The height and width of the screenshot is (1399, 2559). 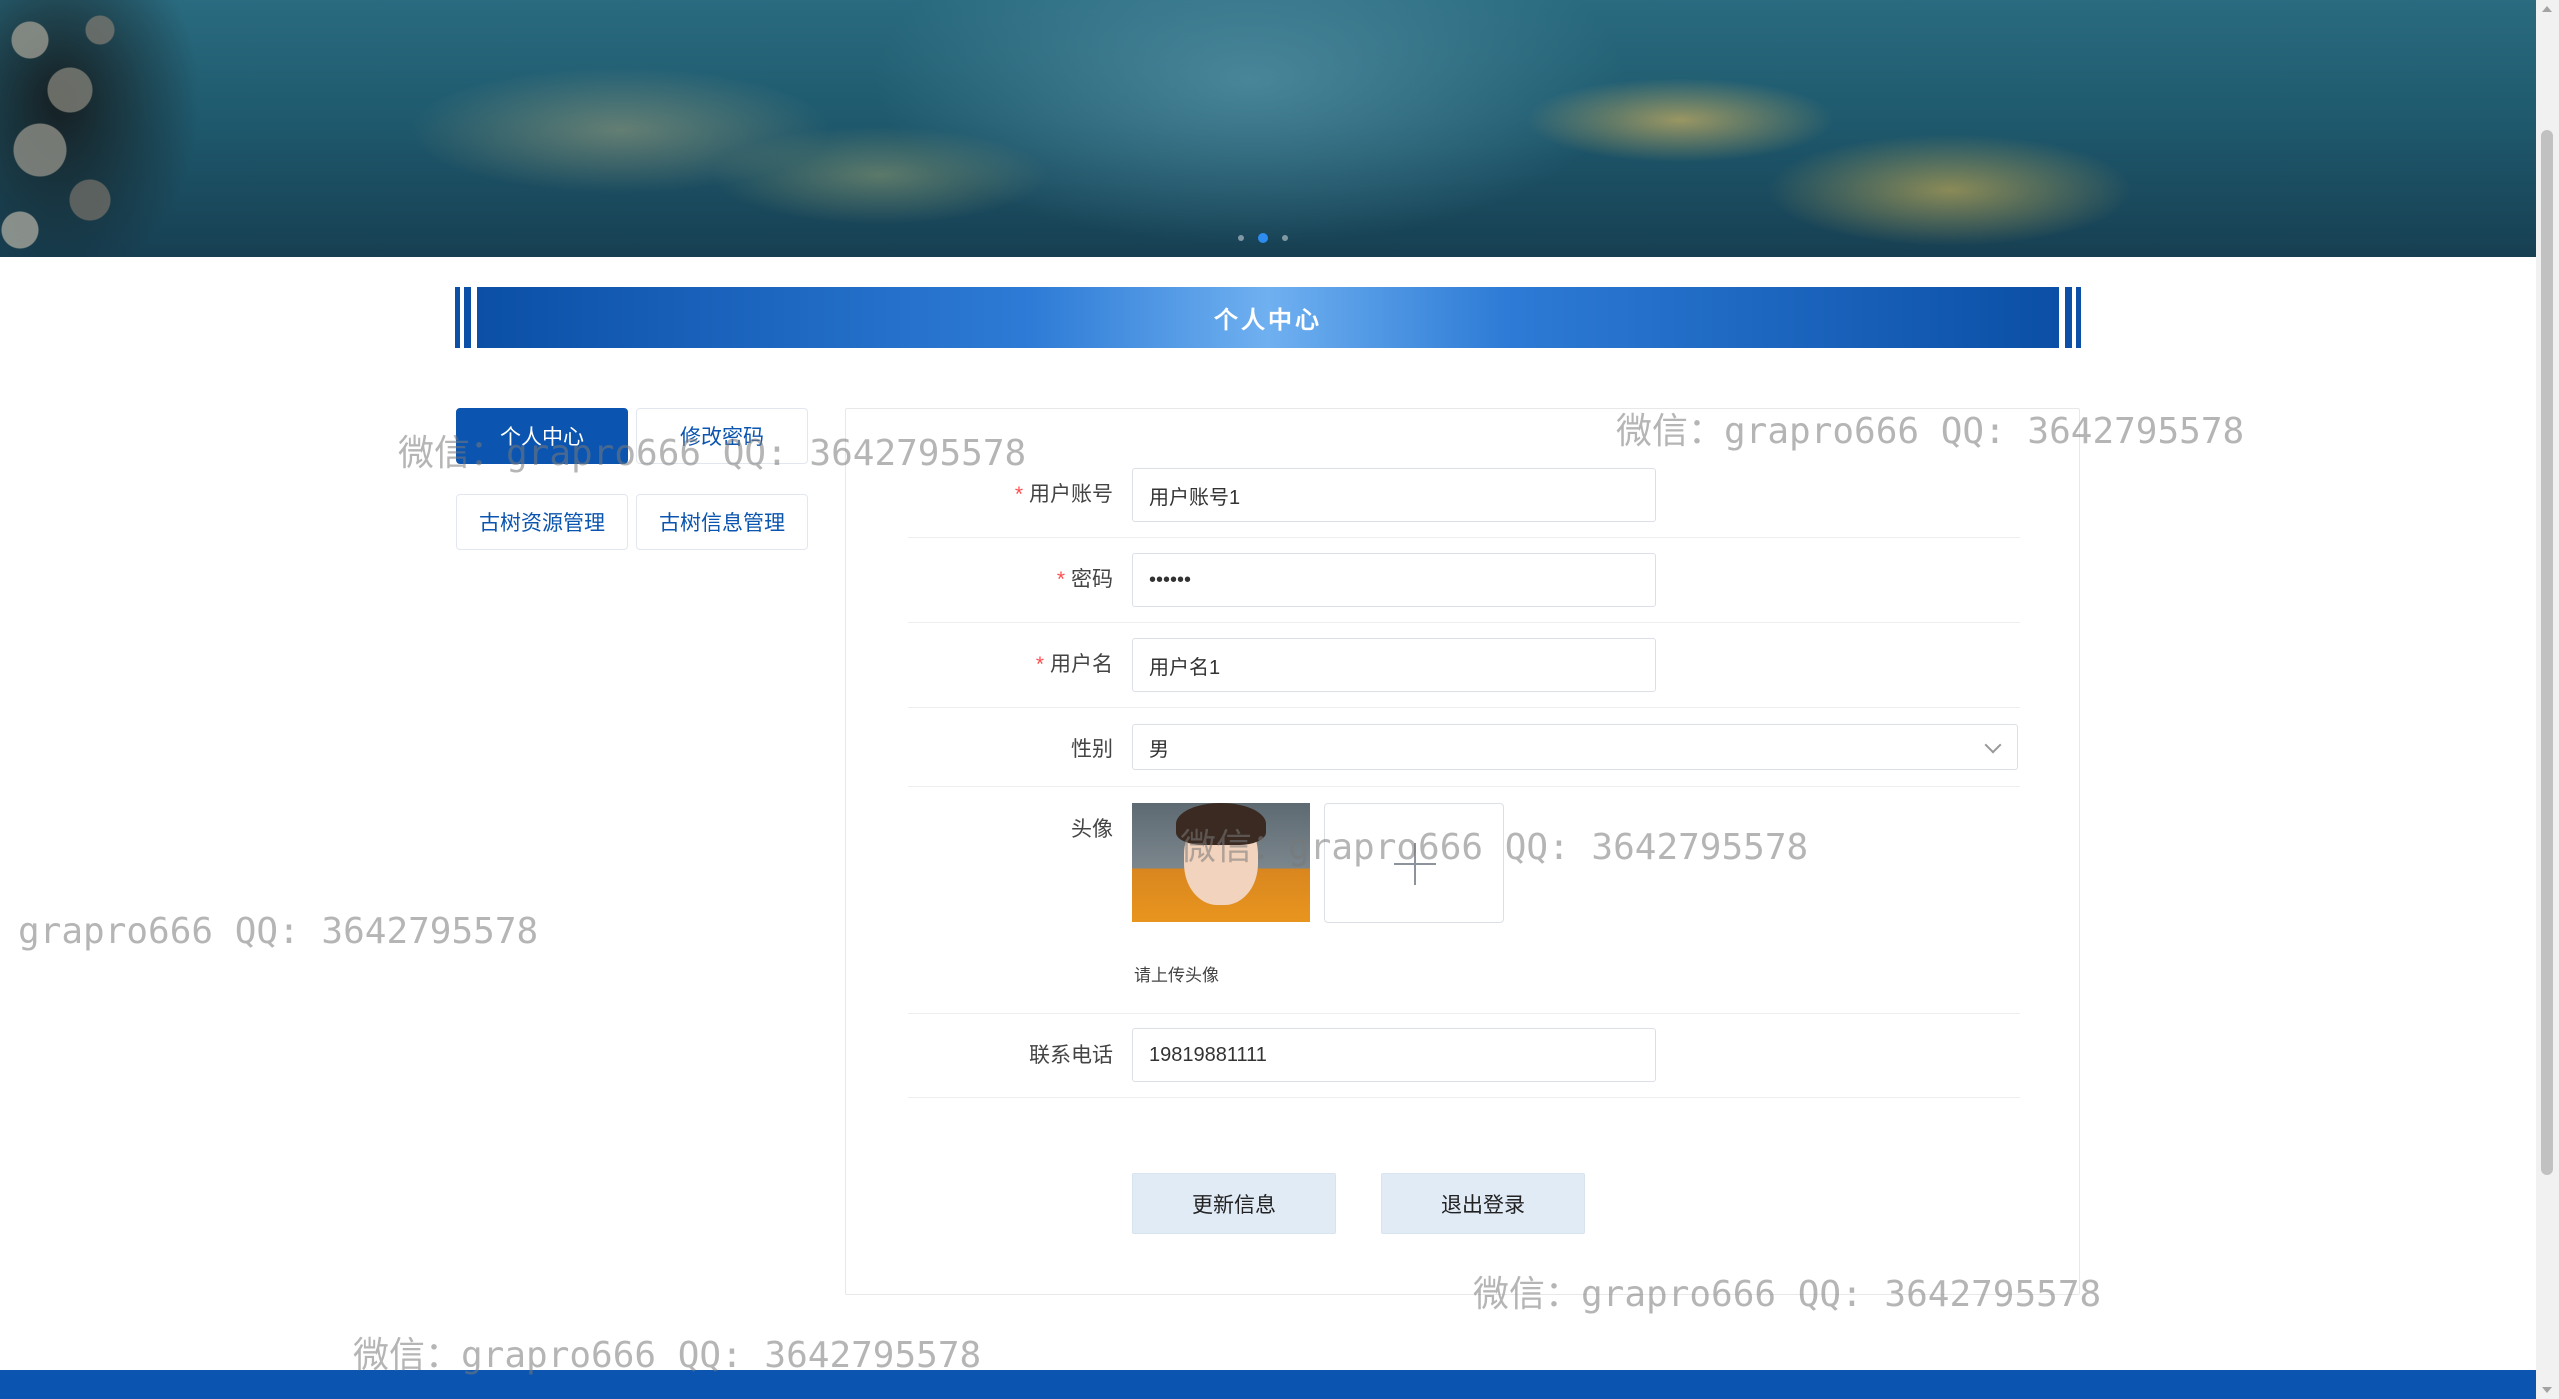 I want to click on phone-label: 联系电话, so click(x=1071, y=1055).